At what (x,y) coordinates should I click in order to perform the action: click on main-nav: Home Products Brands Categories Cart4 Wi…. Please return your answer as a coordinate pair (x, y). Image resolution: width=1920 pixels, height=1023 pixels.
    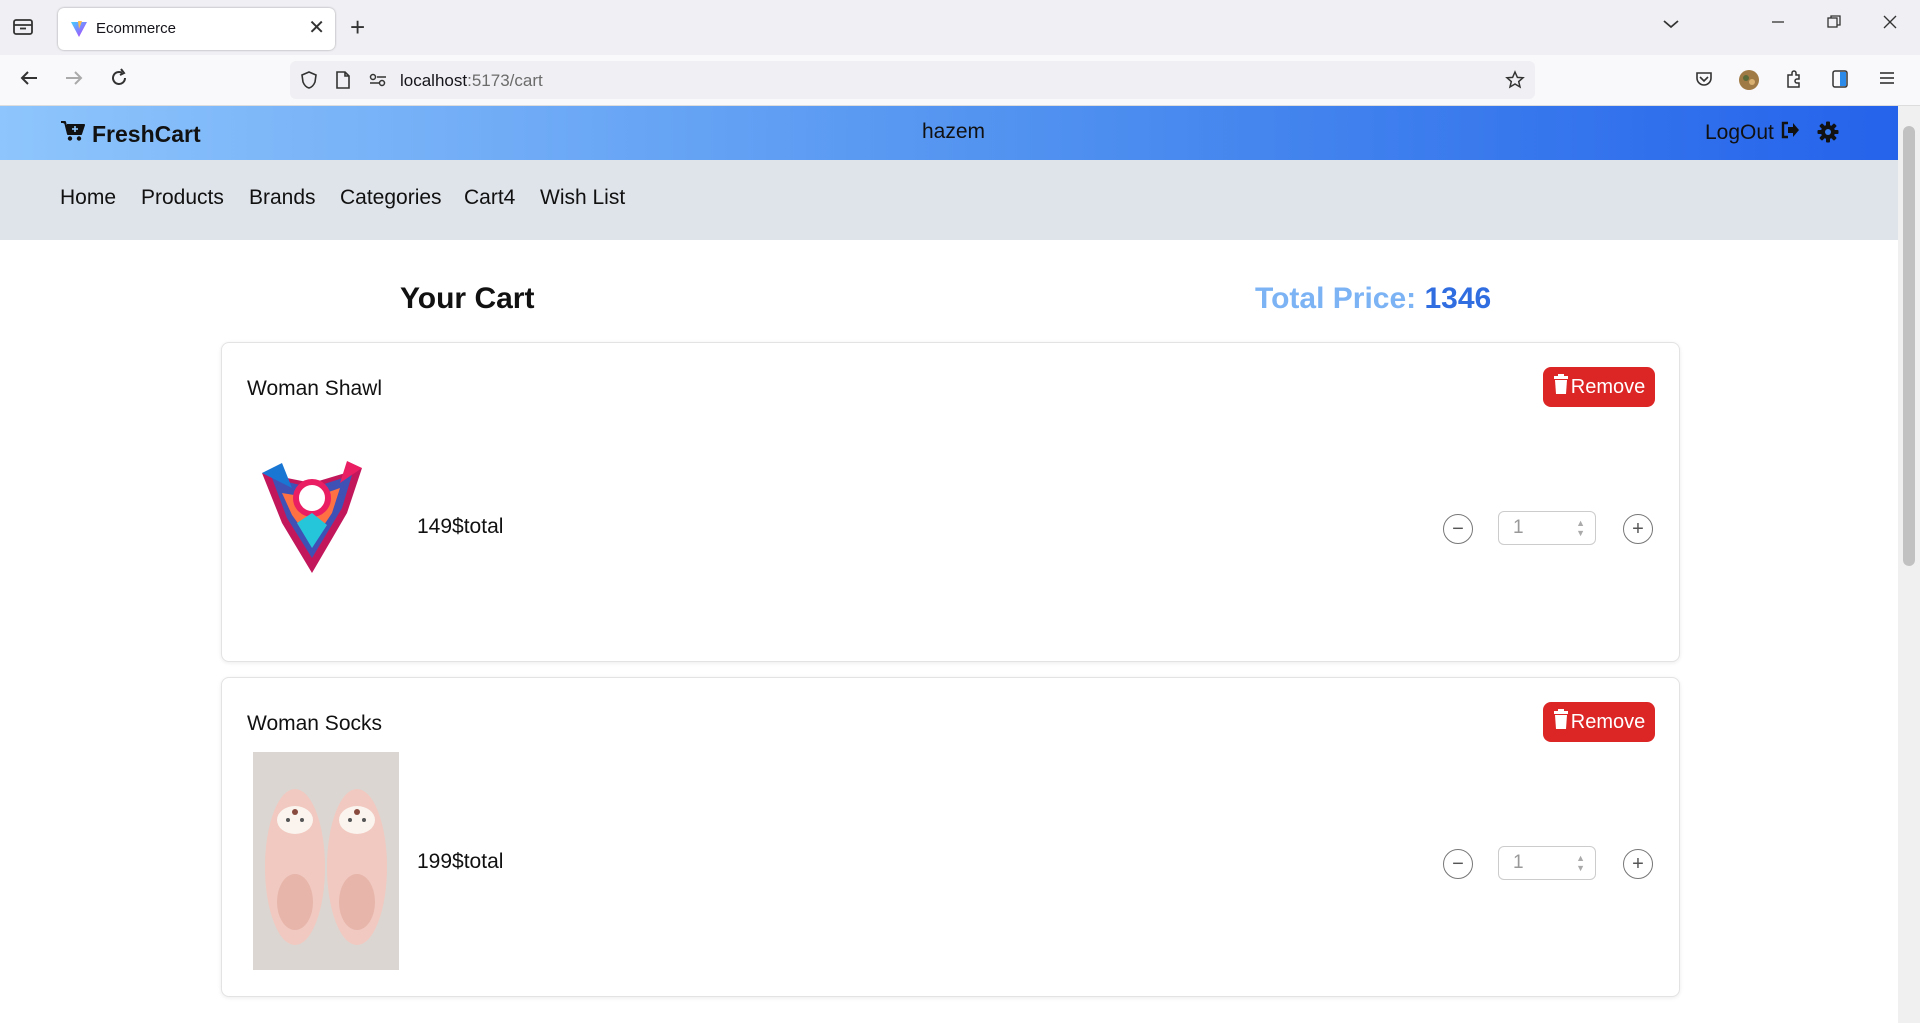
    Looking at the image, I should click on (949, 200).